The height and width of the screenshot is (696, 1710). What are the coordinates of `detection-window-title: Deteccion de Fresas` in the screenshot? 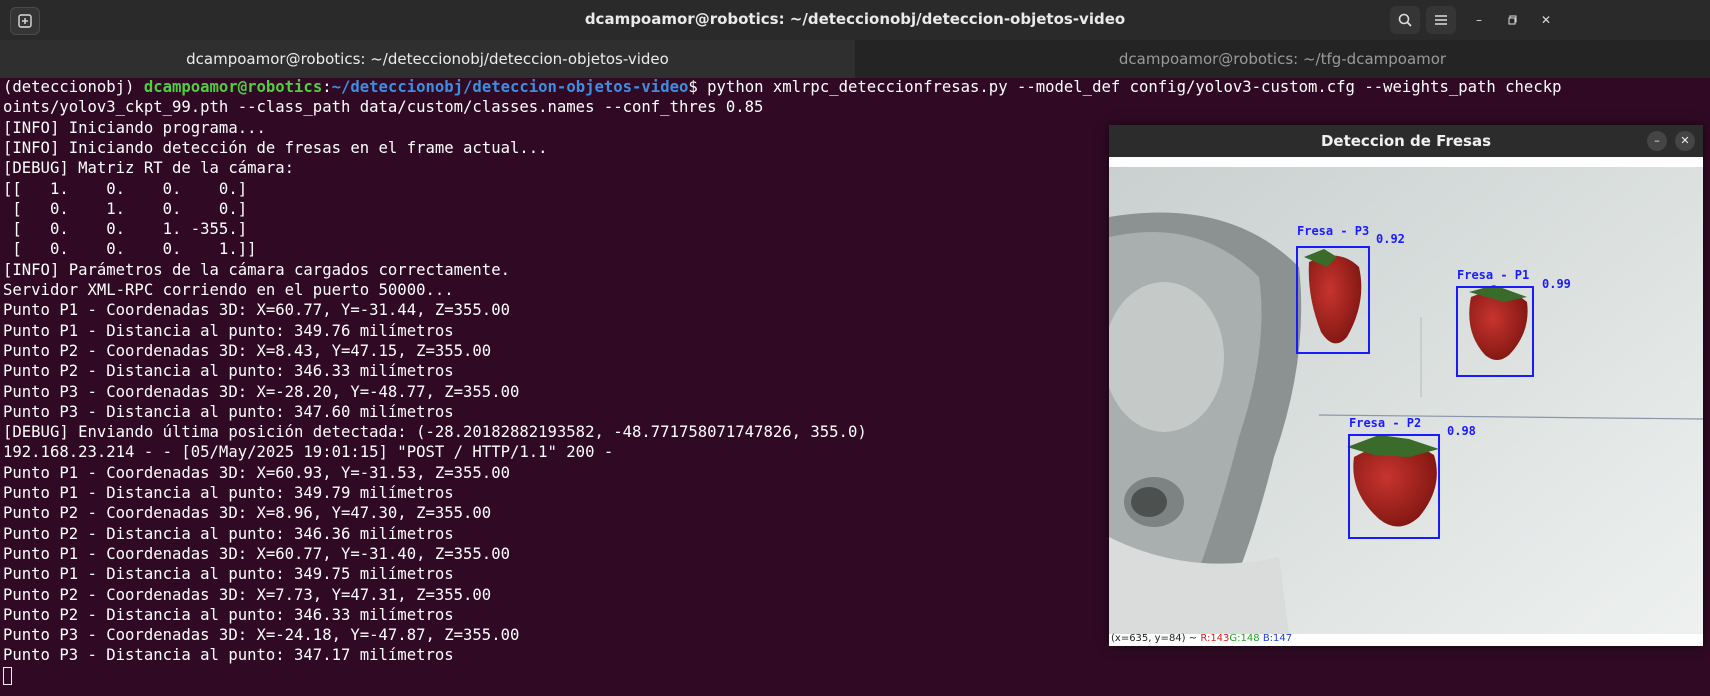 It's located at (1406, 141).